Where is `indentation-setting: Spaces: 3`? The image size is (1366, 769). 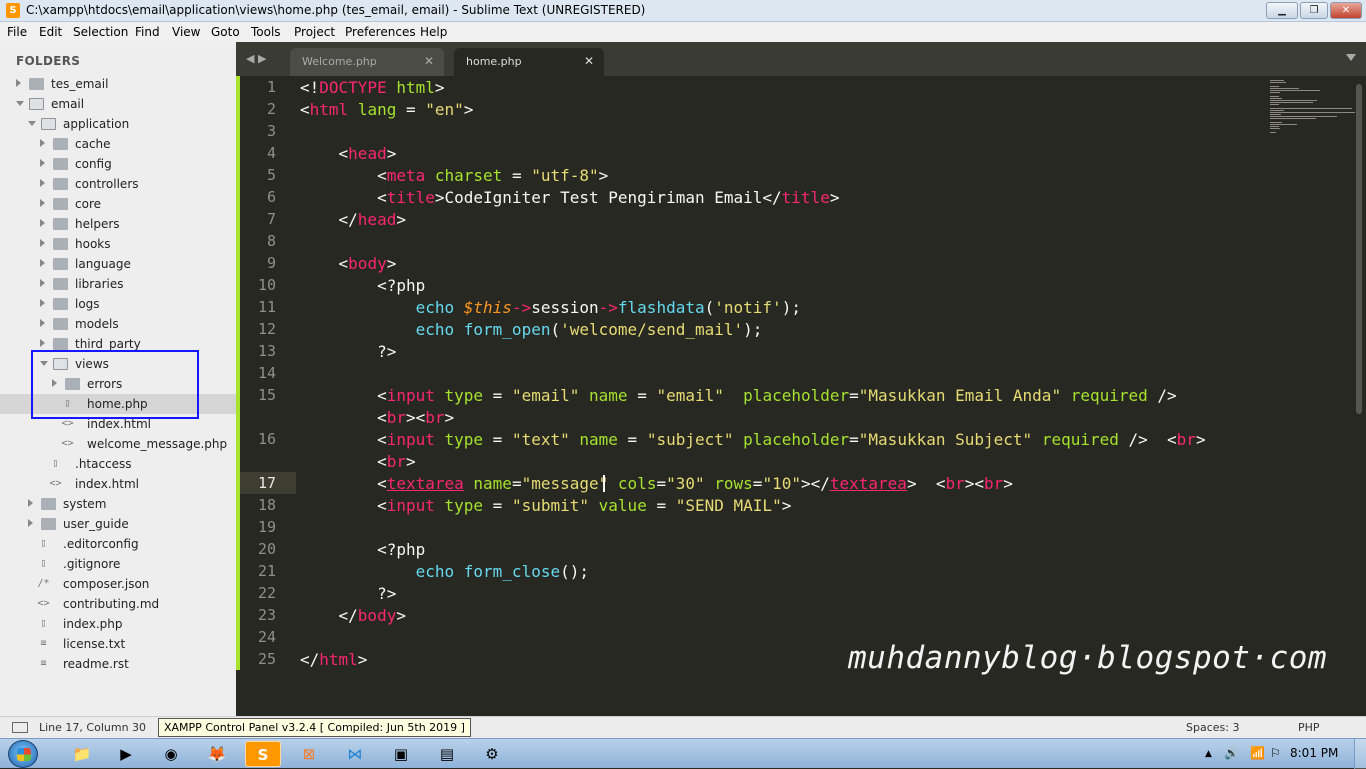
indentation-setting: Spaces: 3 is located at coordinates (1212, 727).